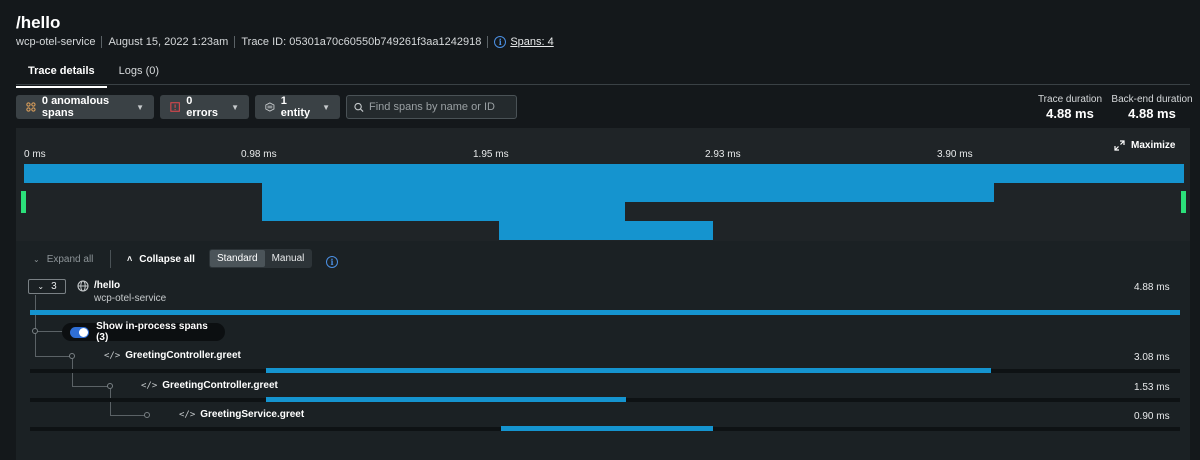  I want to click on standard-option: Standard, so click(237, 258).